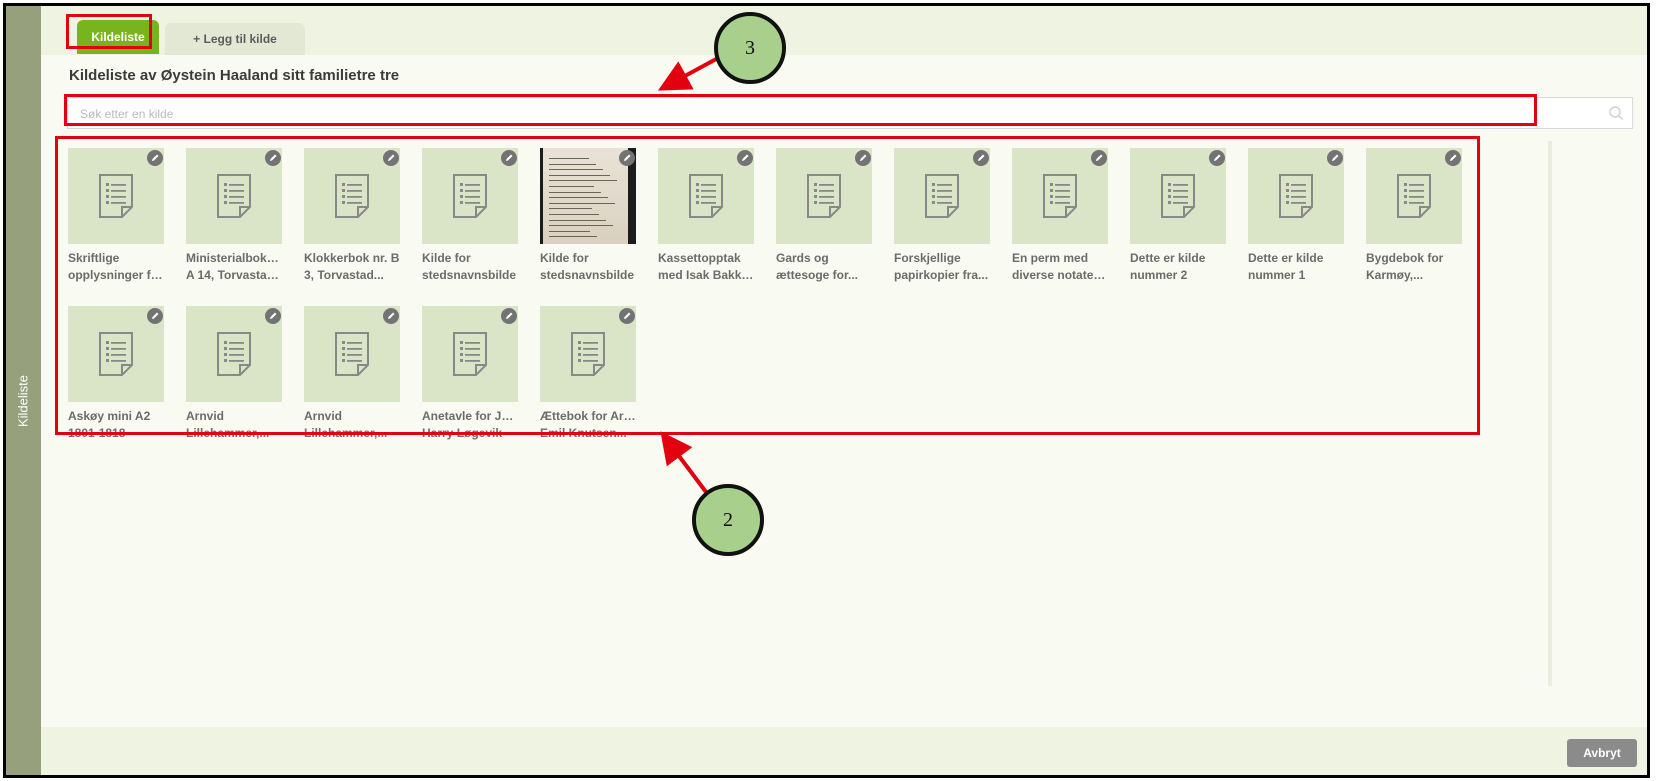  I want to click on source-title-line1: Dette er kilde, so click(1168, 258).